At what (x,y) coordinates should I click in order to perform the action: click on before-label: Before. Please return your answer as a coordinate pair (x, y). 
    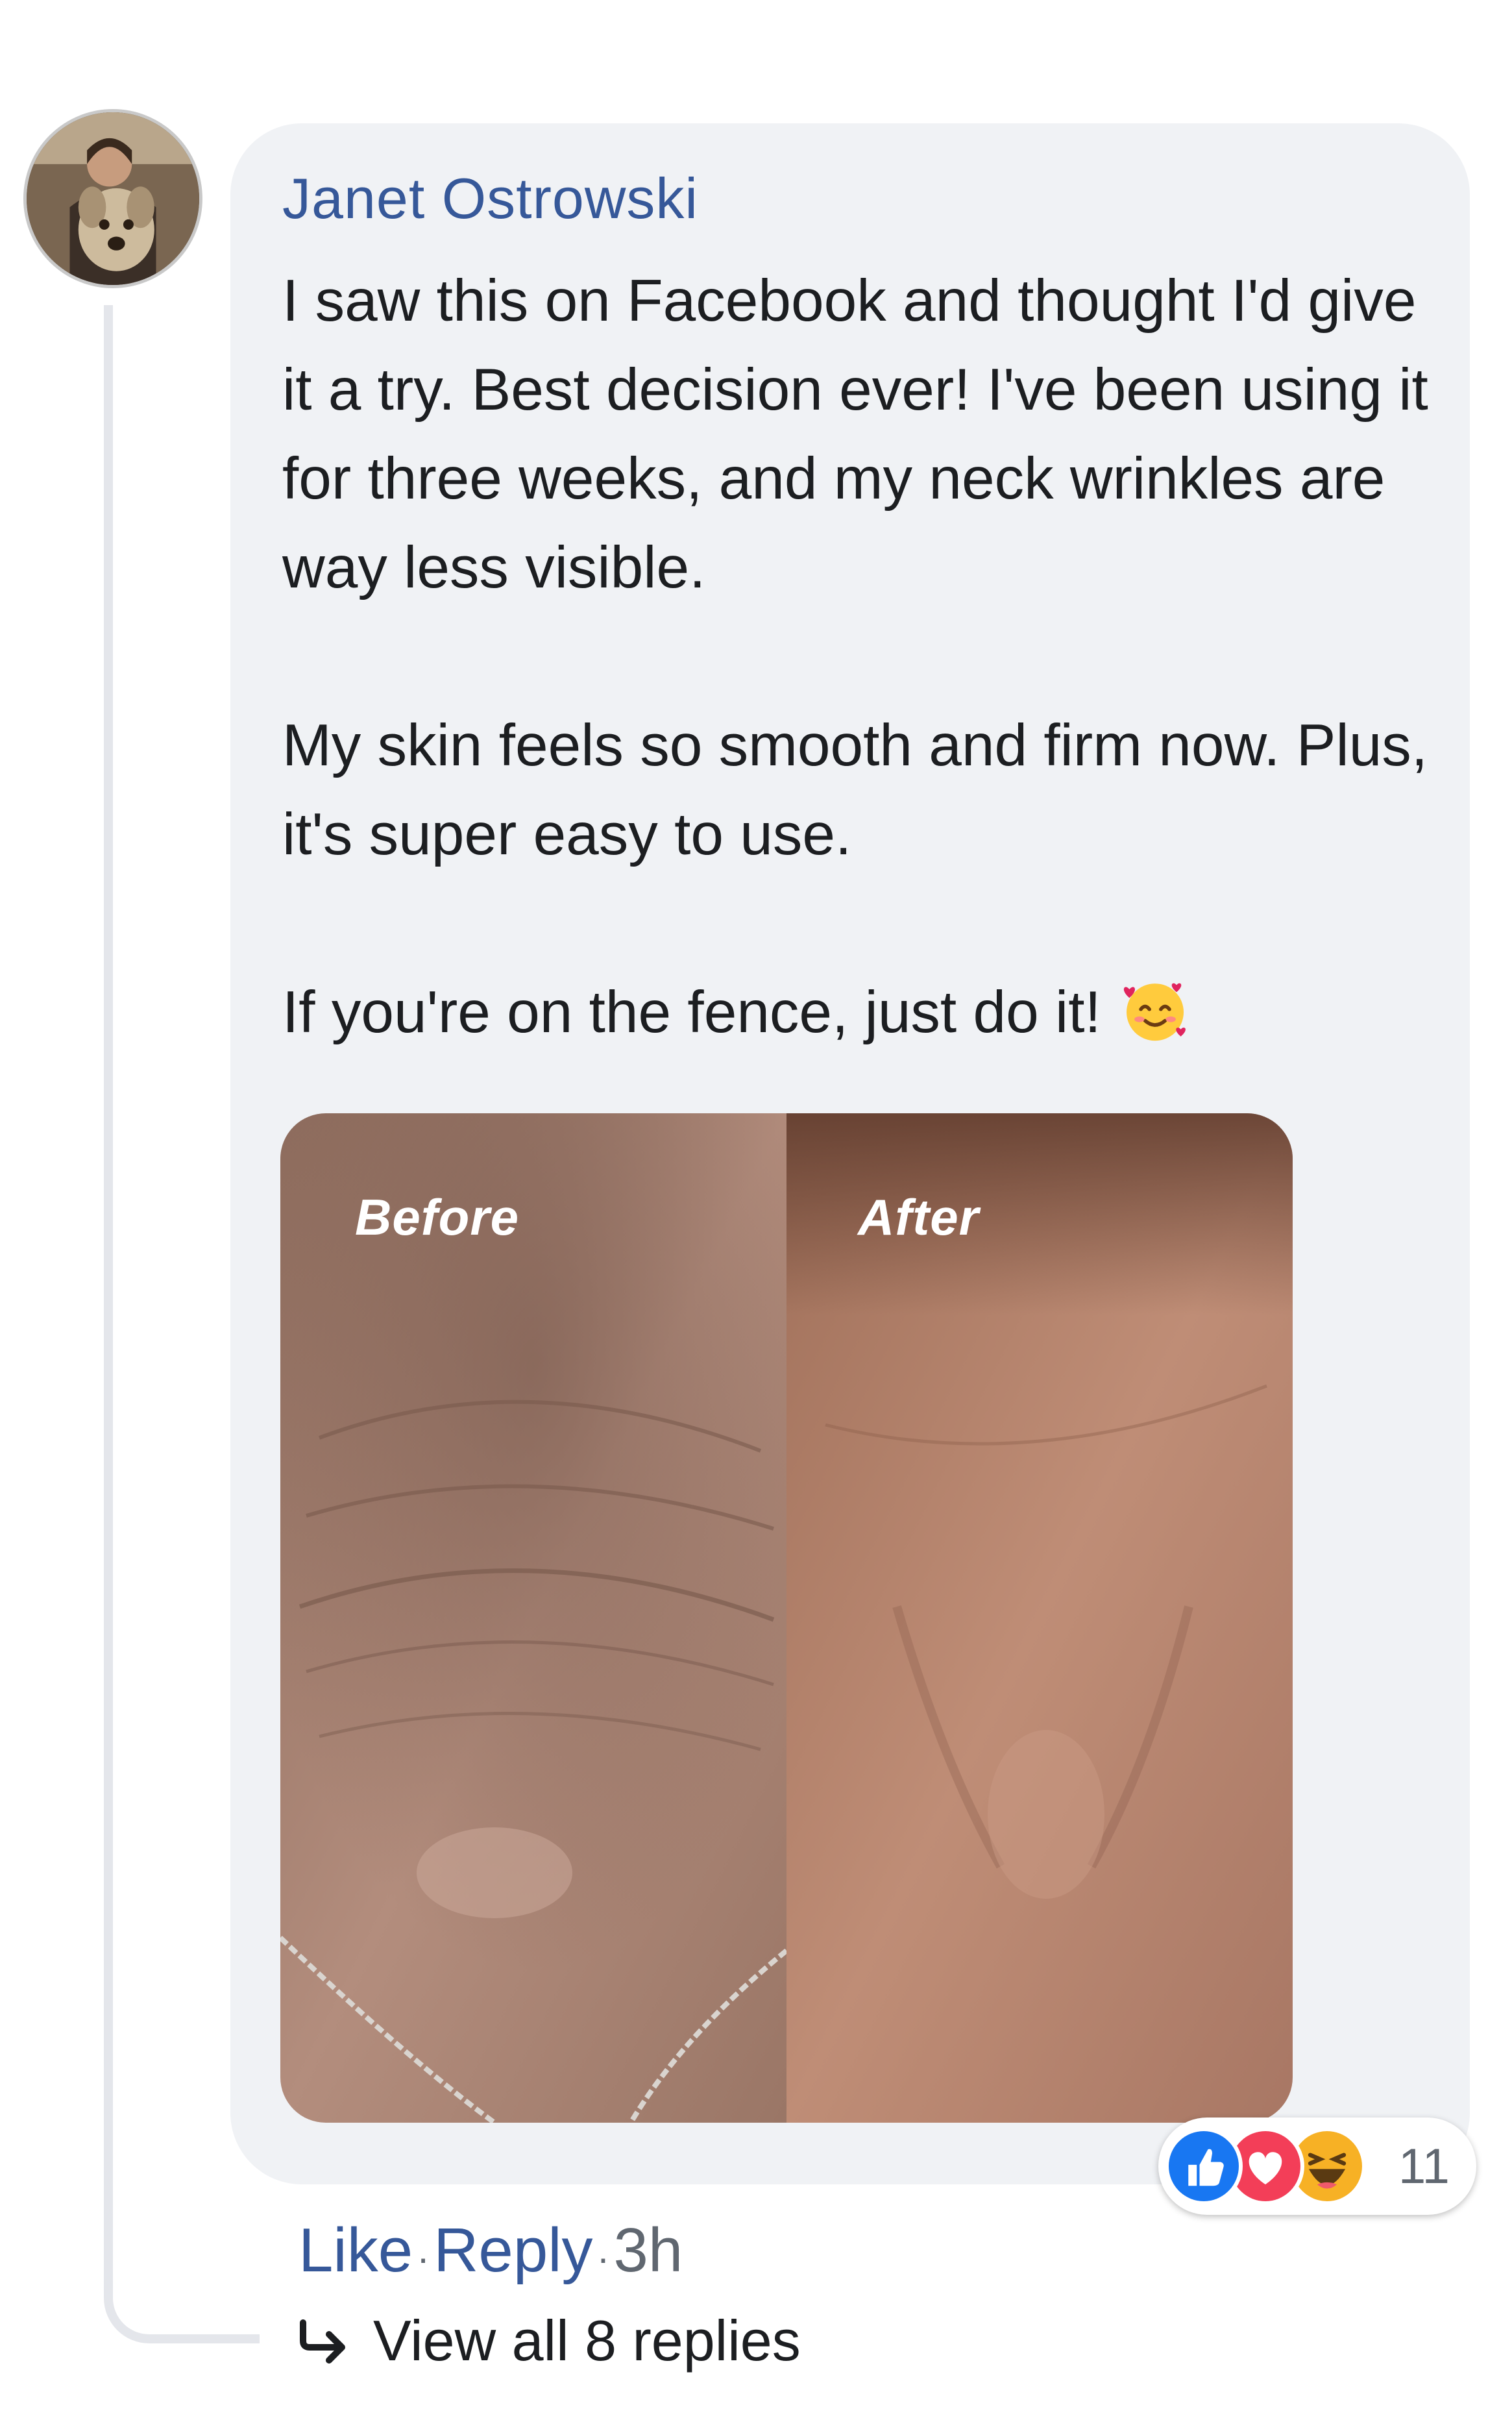
    Looking at the image, I should click on (437, 1217).